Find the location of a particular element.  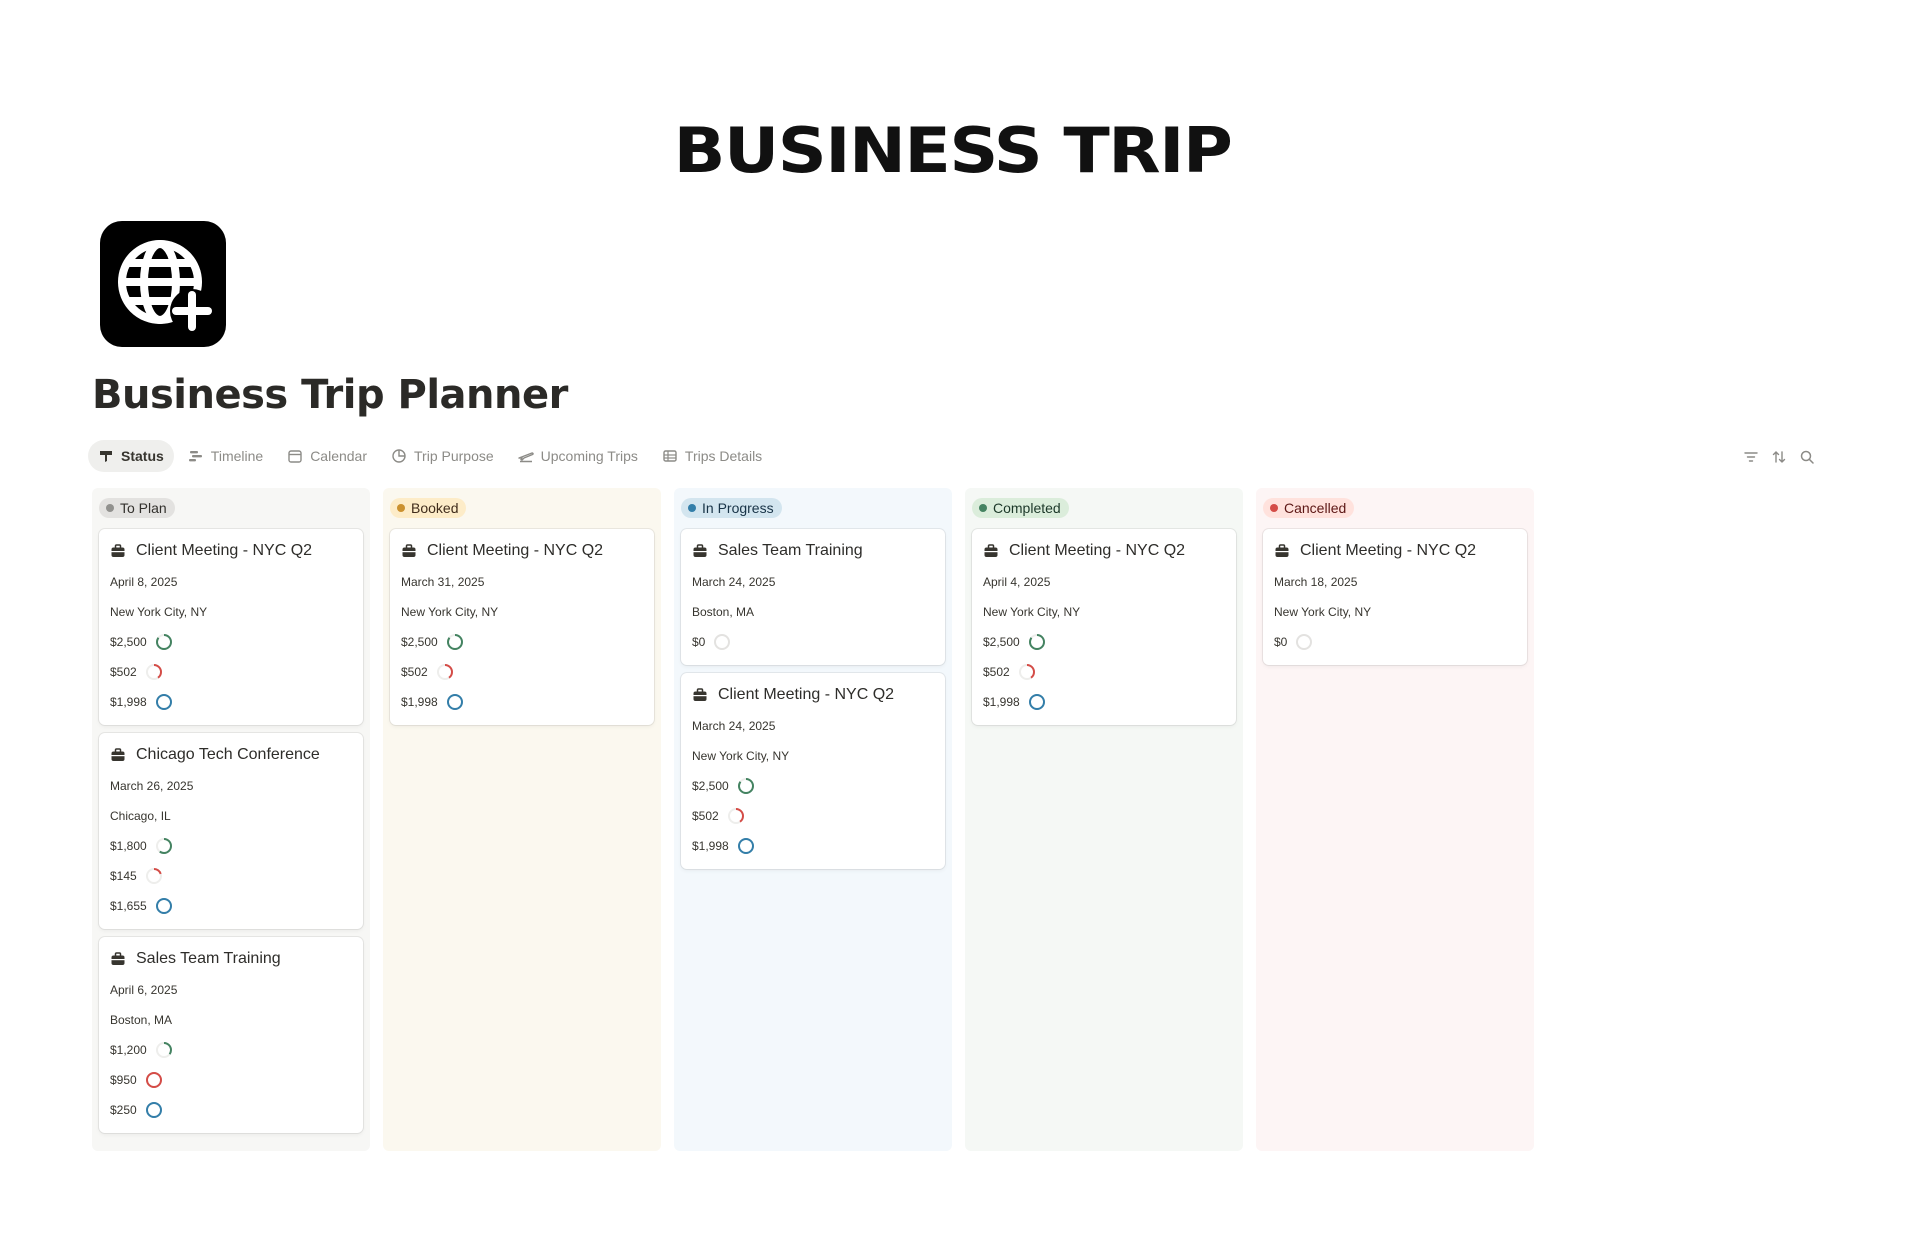

column-header: Completed is located at coordinates (1104, 508).